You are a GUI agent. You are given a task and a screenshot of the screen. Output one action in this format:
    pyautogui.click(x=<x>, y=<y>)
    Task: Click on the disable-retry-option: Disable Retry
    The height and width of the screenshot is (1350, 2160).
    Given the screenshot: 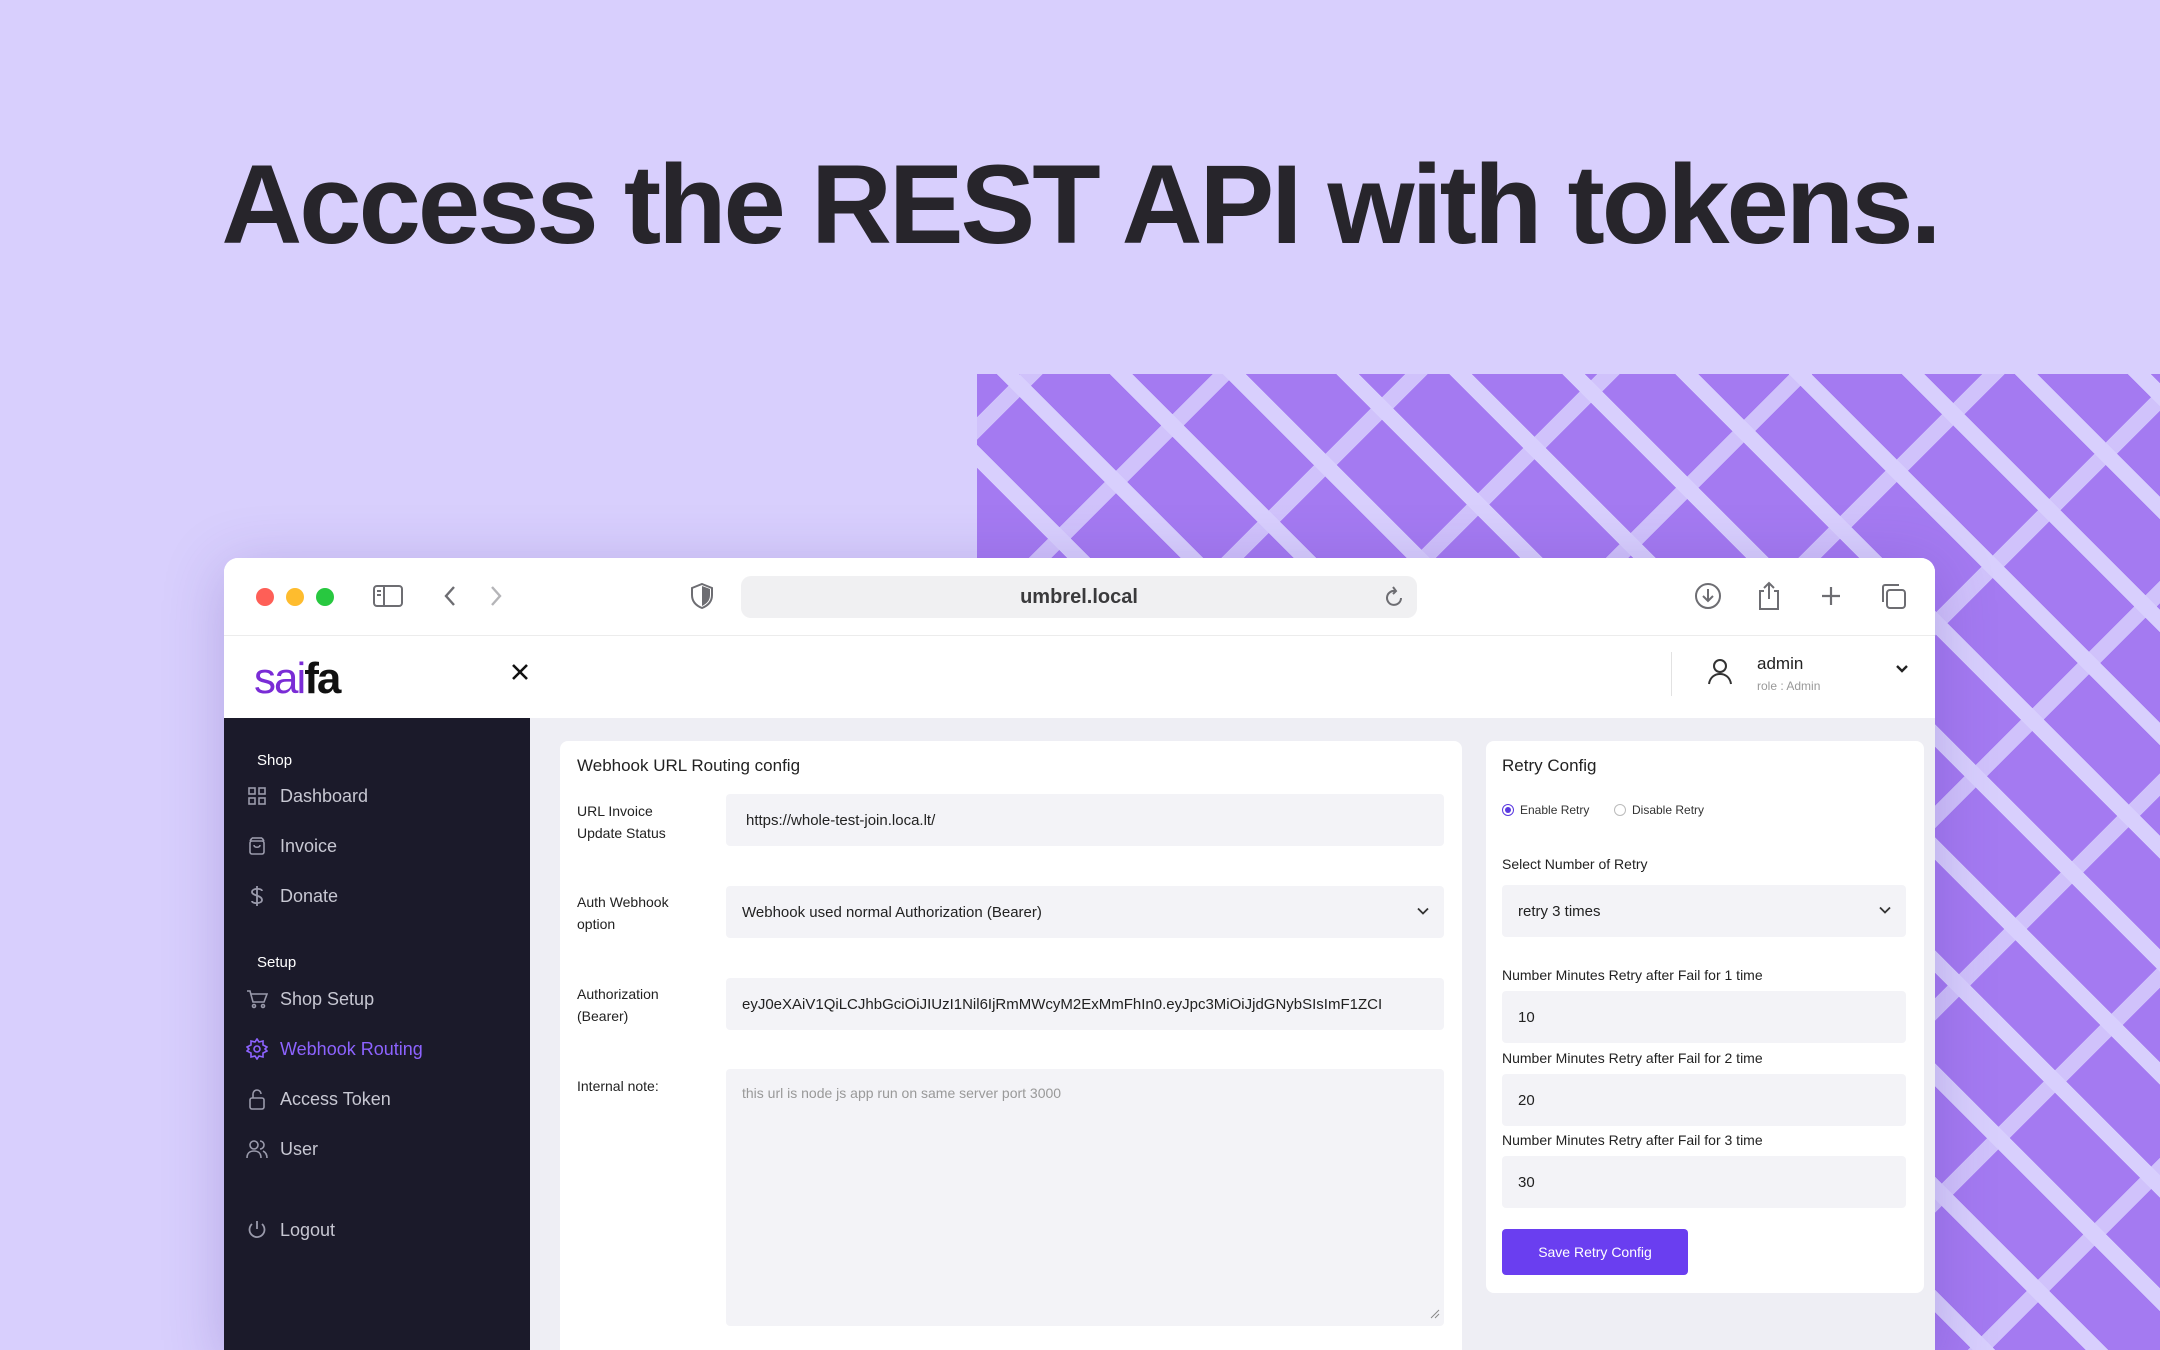 What is the action you would take?
    pyautogui.click(x=1659, y=810)
    